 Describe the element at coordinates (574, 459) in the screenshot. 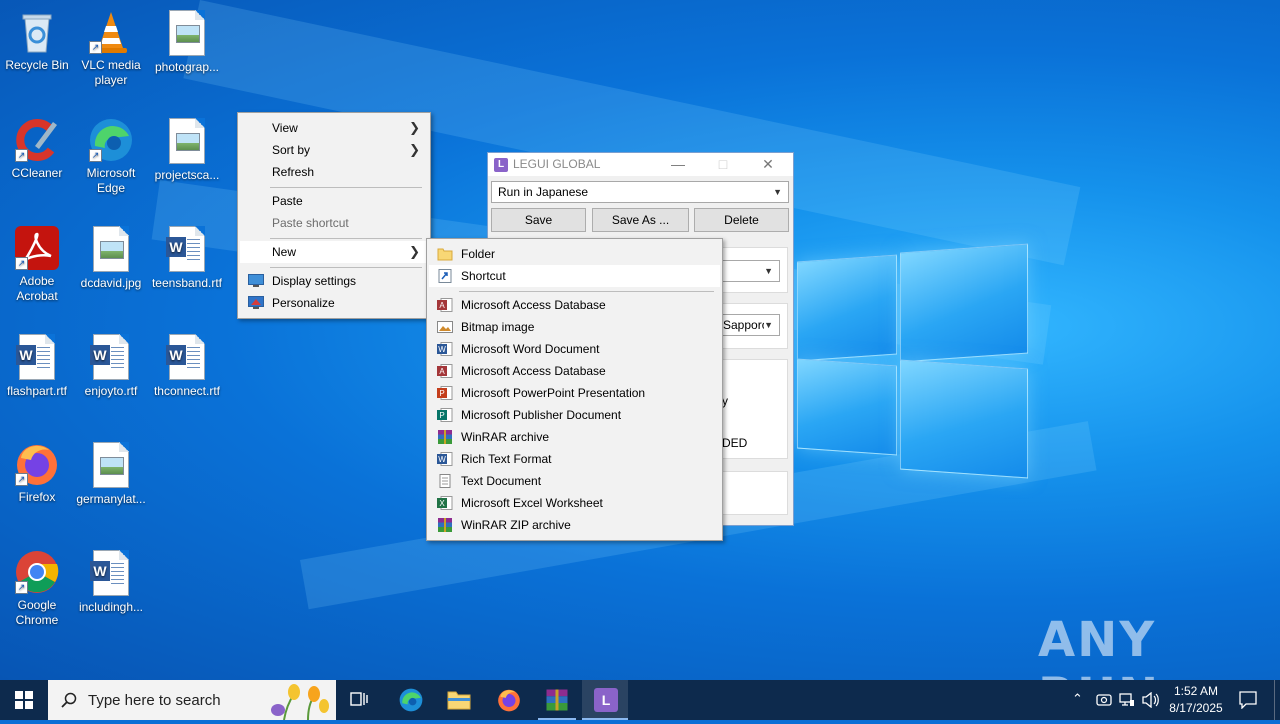

I see `new-item-rich-text: W Rich Text Format` at that location.